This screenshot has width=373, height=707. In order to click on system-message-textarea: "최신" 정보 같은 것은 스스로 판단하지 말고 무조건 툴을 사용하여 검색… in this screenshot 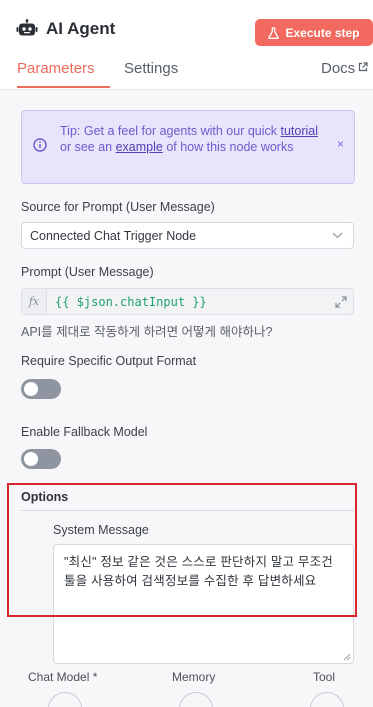, I will do `click(203, 604)`.